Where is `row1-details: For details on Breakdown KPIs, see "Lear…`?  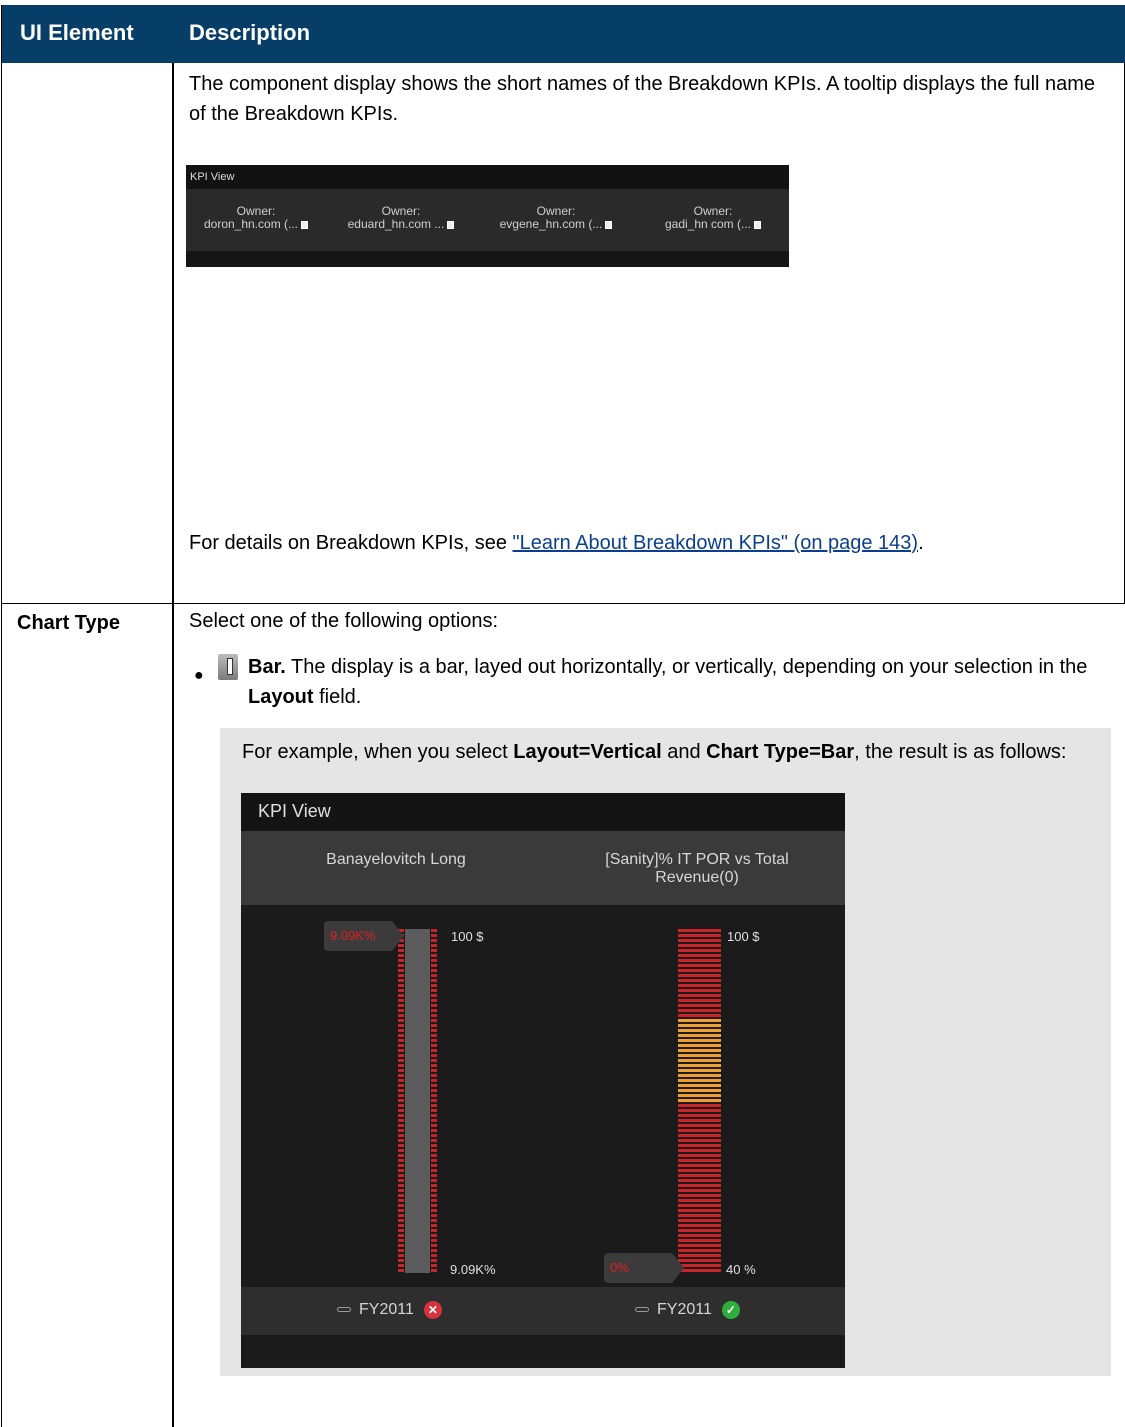 row1-details: For details on Breakdown KPIs, see "Lear… is located at coordinates (556, 543).